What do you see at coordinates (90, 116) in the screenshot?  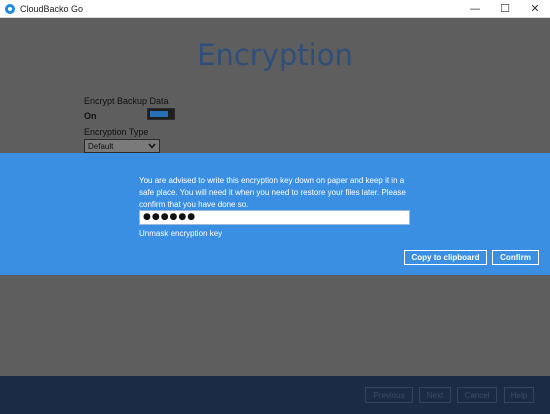 I see `encrypt-state-label: On` at bounding box center [90, 116].